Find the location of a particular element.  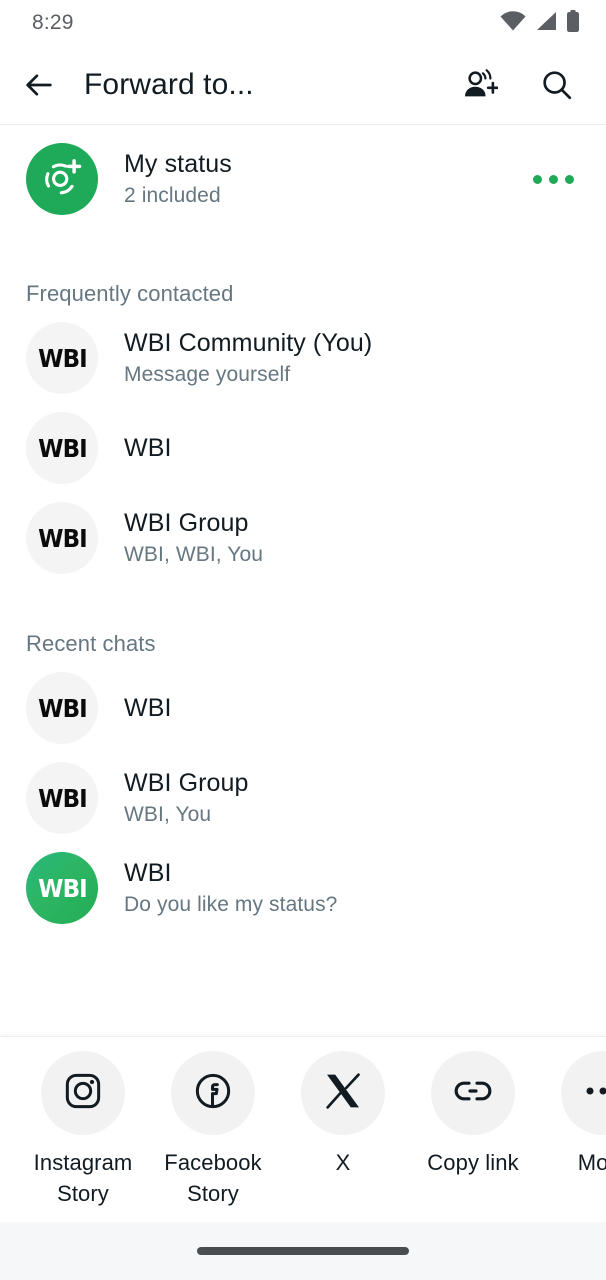

share-option-facebook-story: Facebook Story is located at coordinates (213, 1130).